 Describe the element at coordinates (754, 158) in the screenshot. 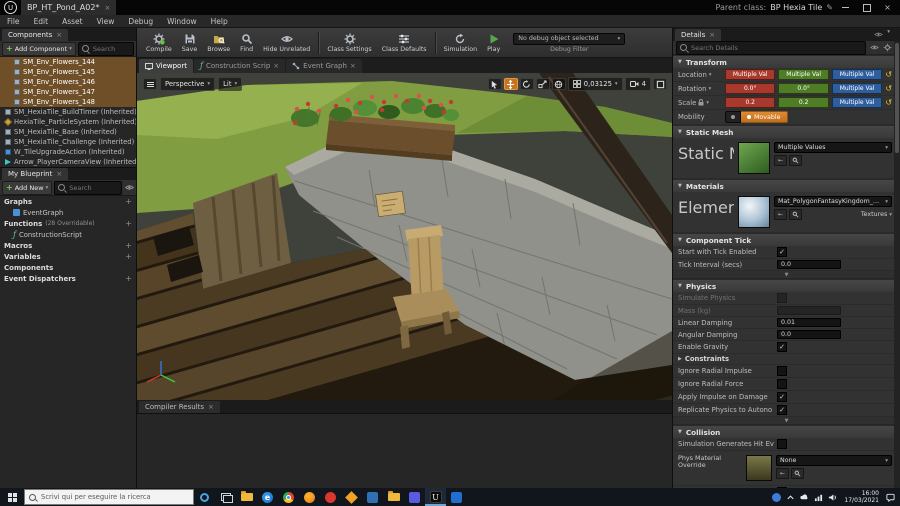

I see `static-mesh-thumbnail` at that location.